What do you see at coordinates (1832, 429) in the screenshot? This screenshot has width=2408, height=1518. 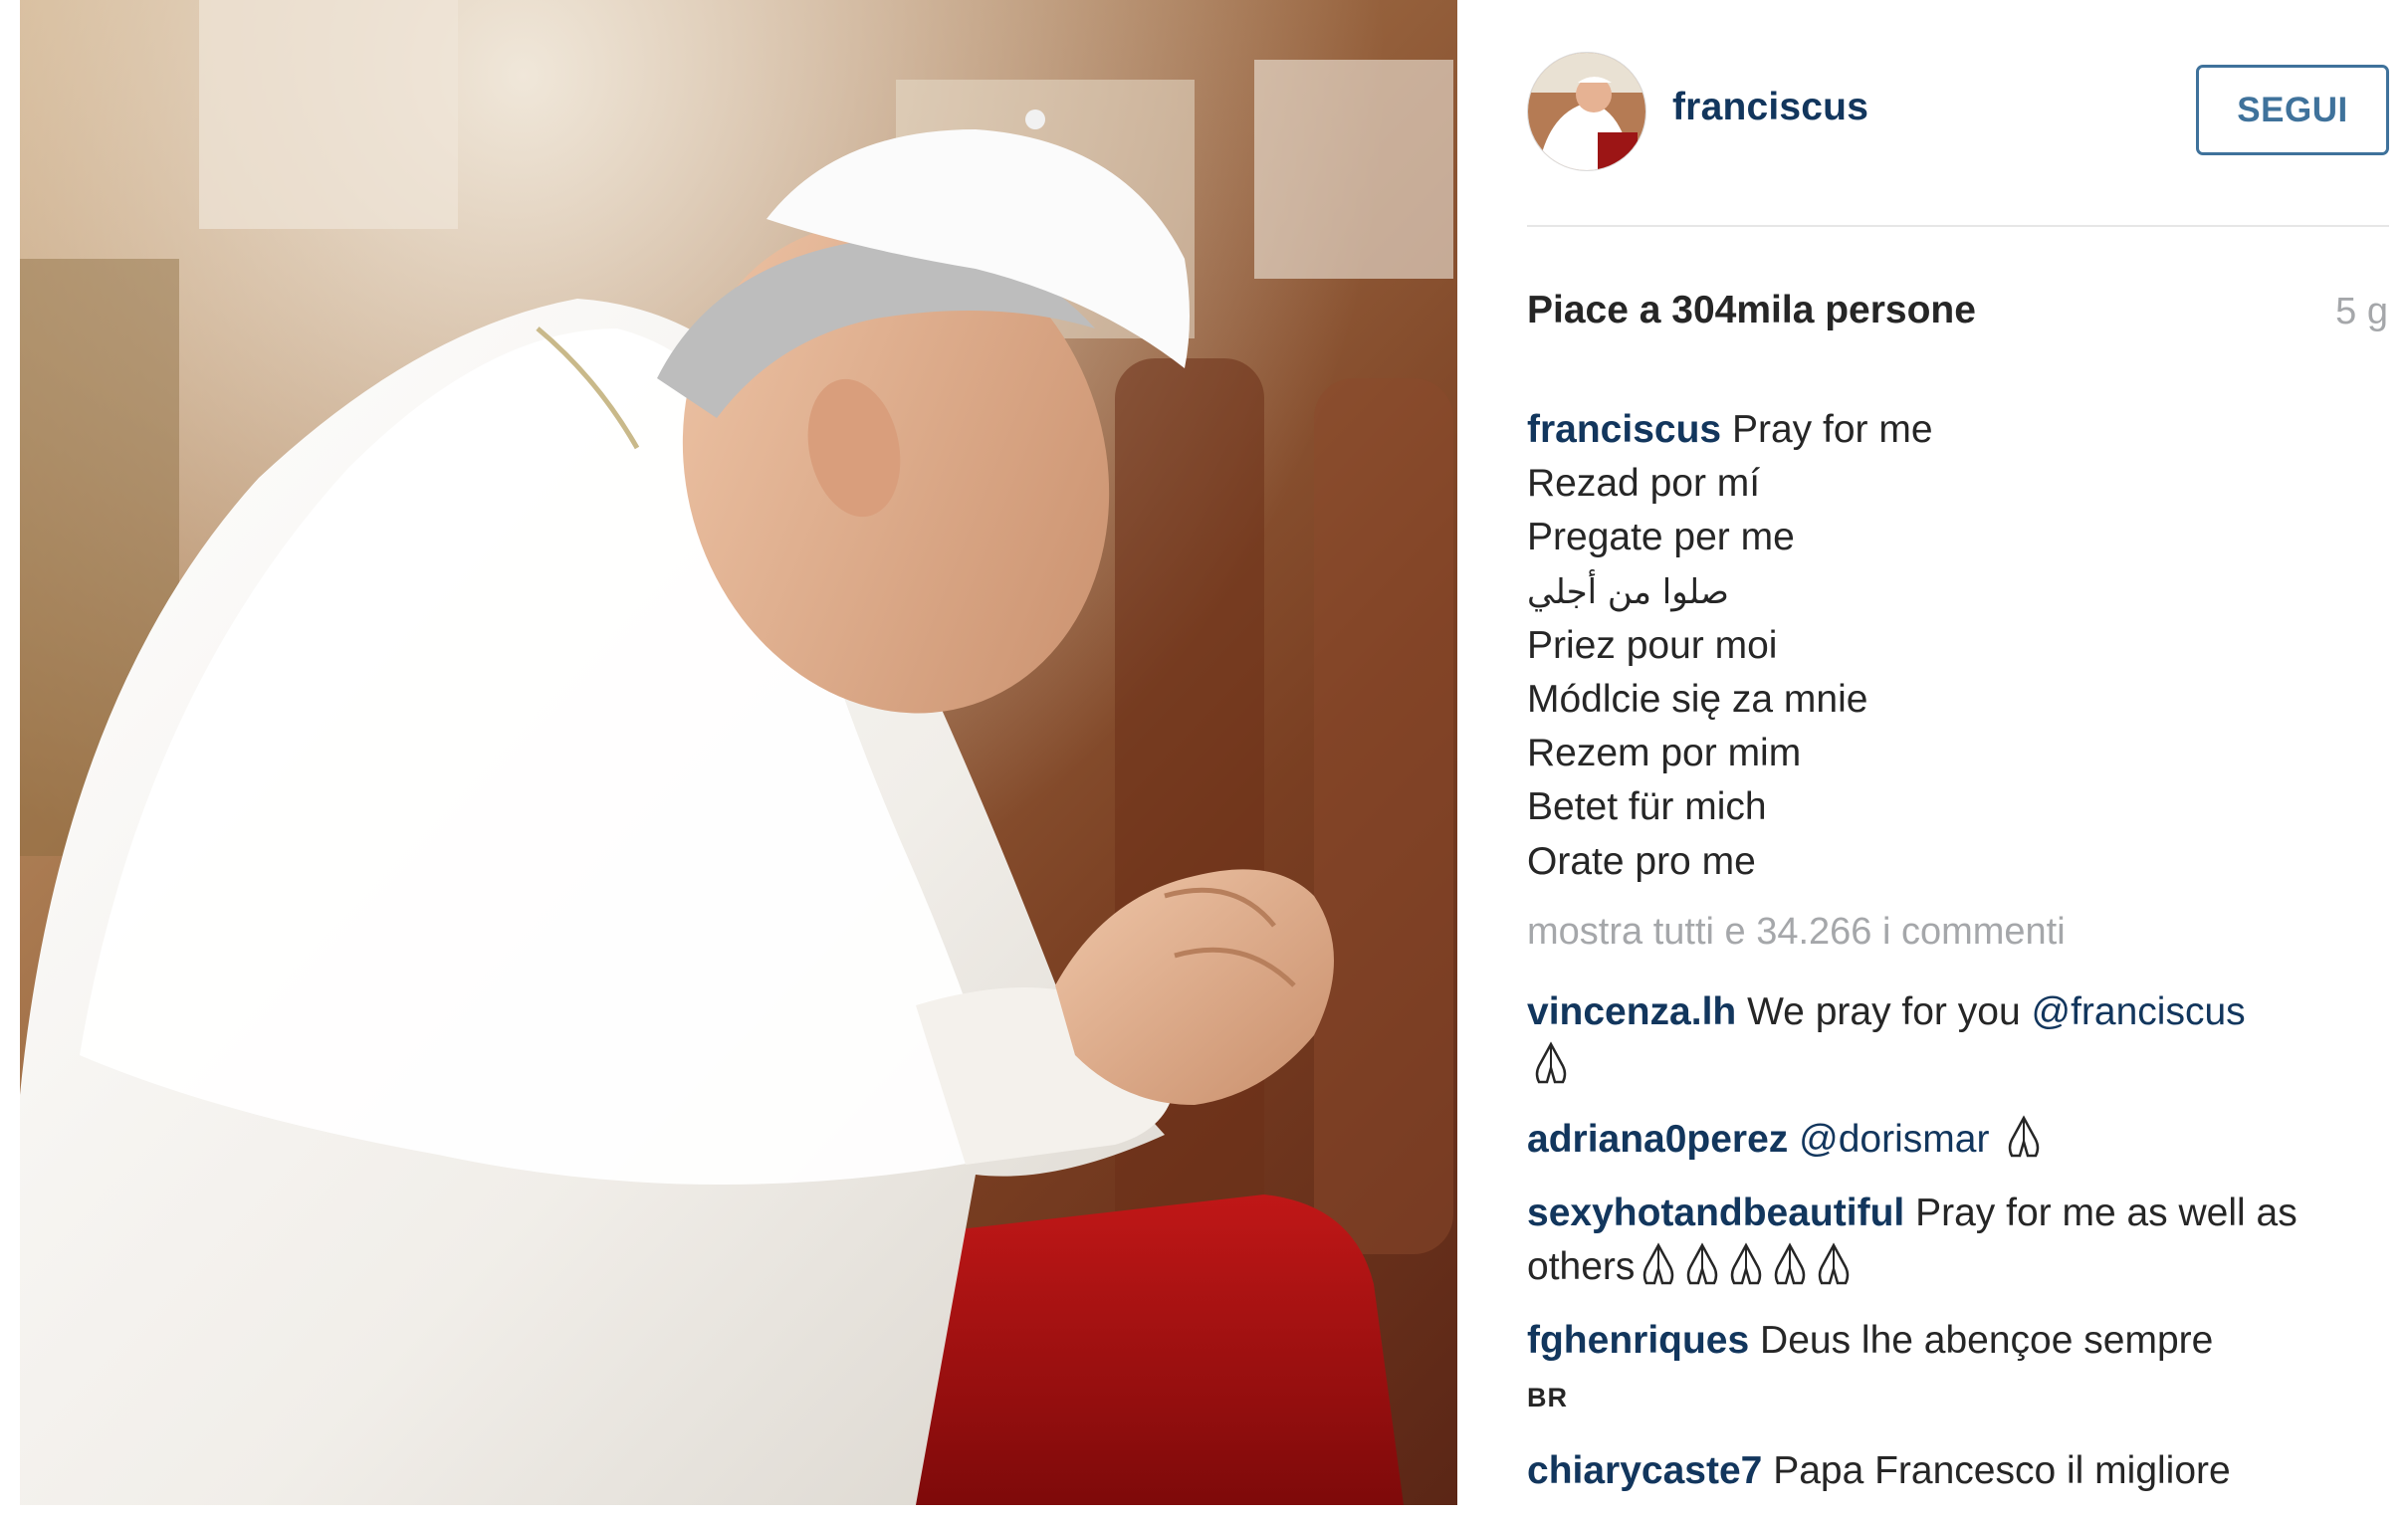 I see `caption-line: Pray for me` at bounding box center [1832, 429].